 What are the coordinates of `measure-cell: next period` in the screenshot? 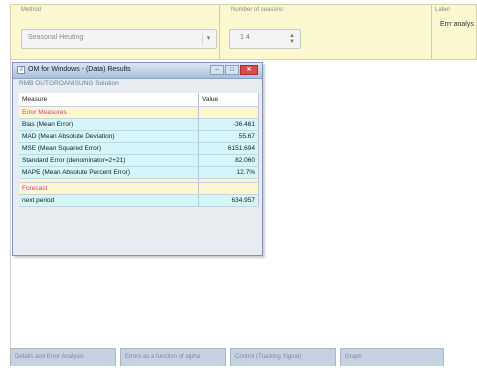 It's located at (109, 200).